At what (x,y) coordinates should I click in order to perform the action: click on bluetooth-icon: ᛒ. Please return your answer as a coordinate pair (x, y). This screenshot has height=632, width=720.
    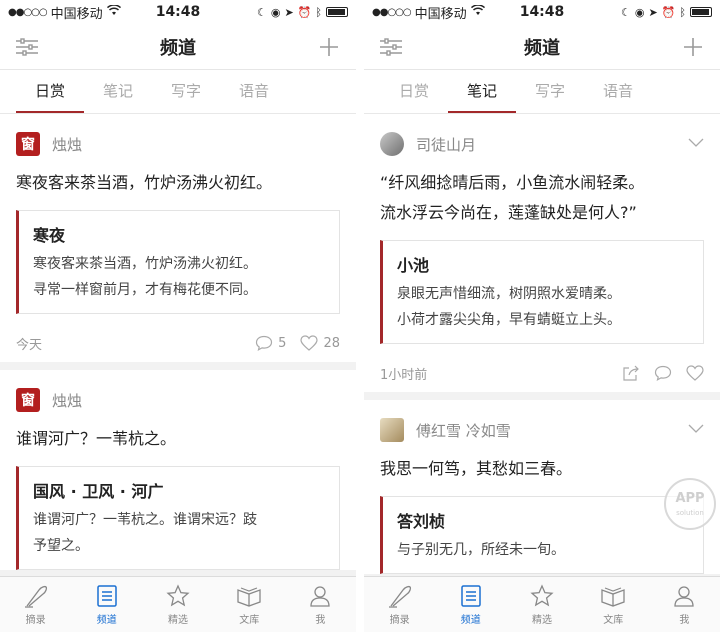
    Looking at the image, I should click on (318, 12).